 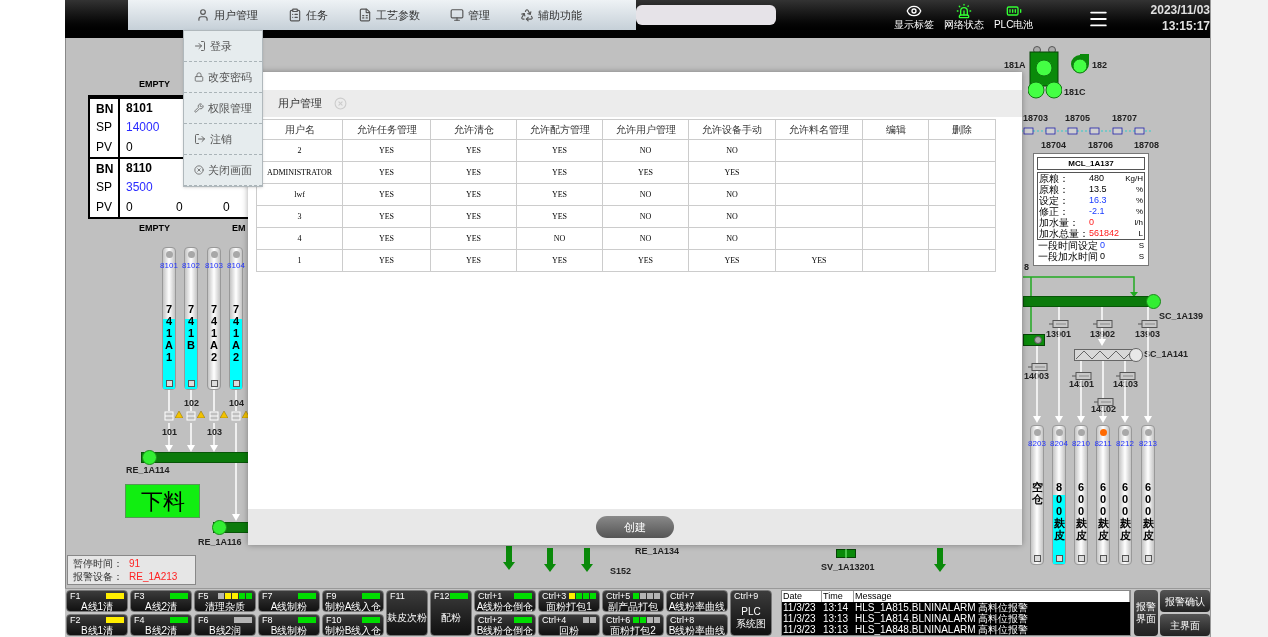 What do you see at coordinates (942, 629) in the screenshot?
I see `table-cell-text: HLS_1A848.BLNINALARM 高料位报警` at bounding box center [942, 629].